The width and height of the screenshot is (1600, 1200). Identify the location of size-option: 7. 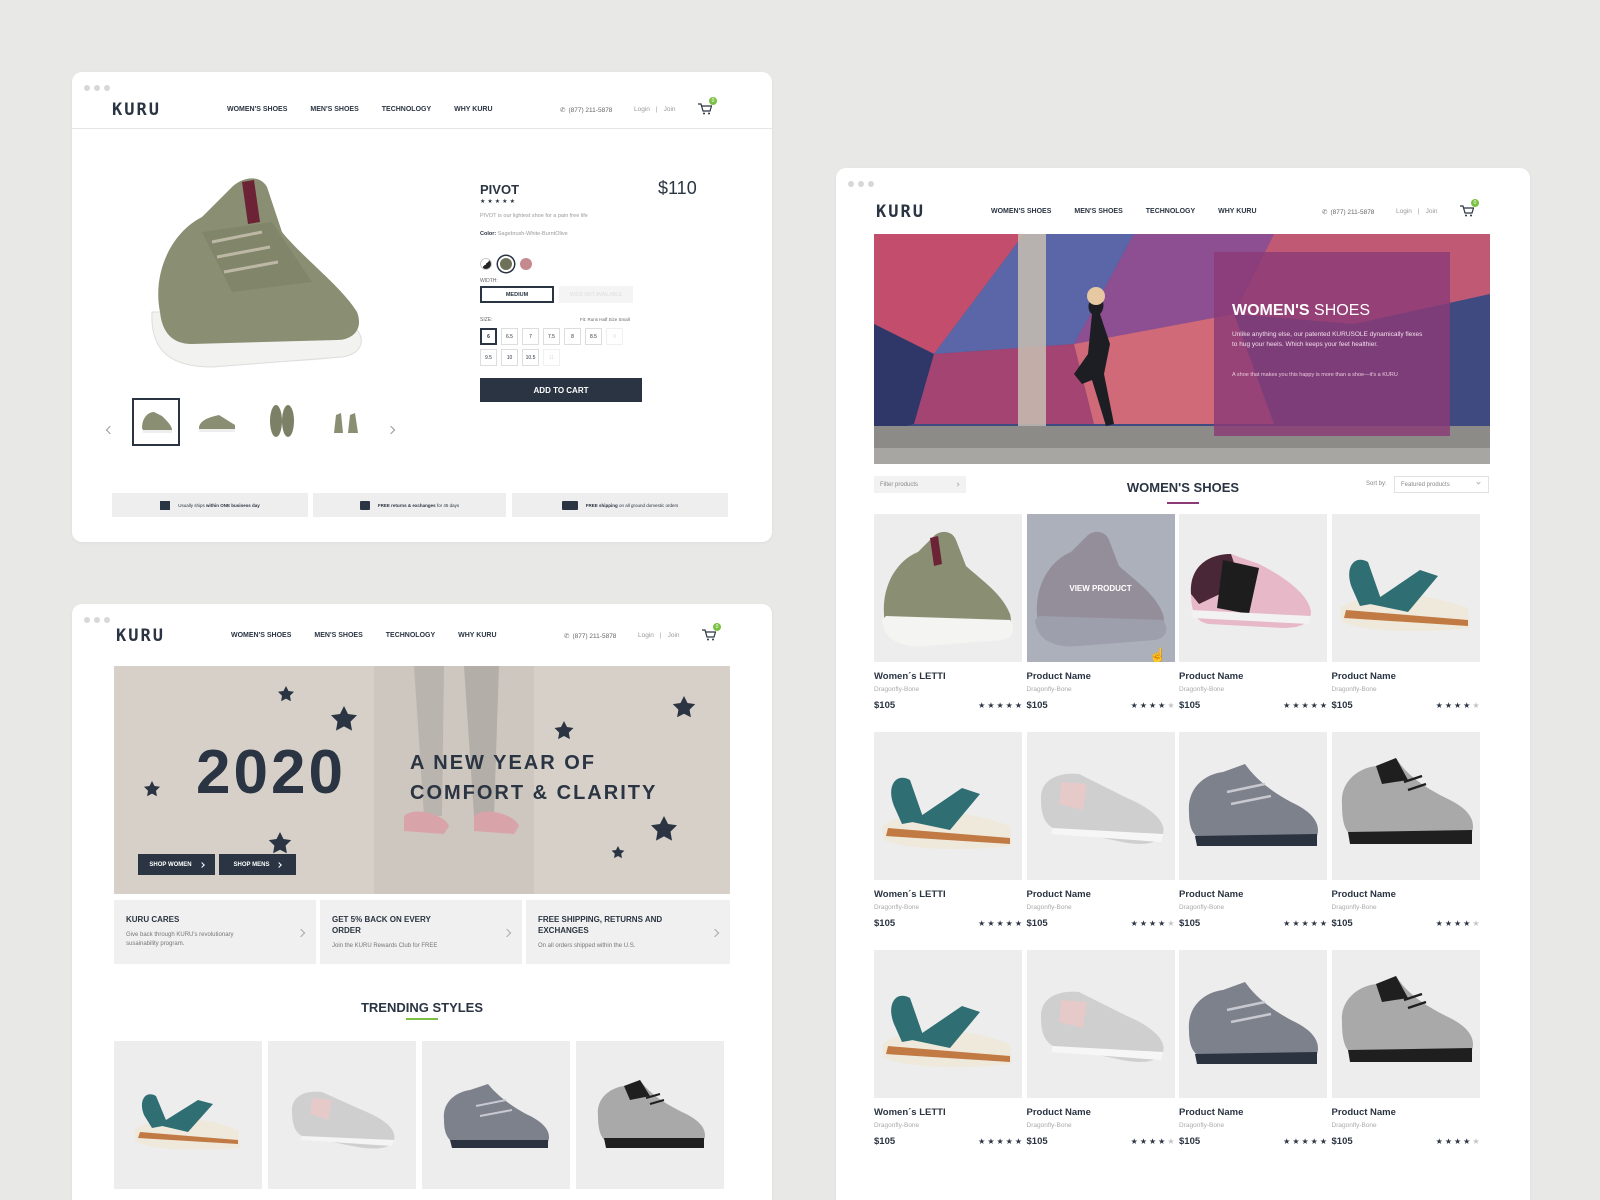
(530, 336).